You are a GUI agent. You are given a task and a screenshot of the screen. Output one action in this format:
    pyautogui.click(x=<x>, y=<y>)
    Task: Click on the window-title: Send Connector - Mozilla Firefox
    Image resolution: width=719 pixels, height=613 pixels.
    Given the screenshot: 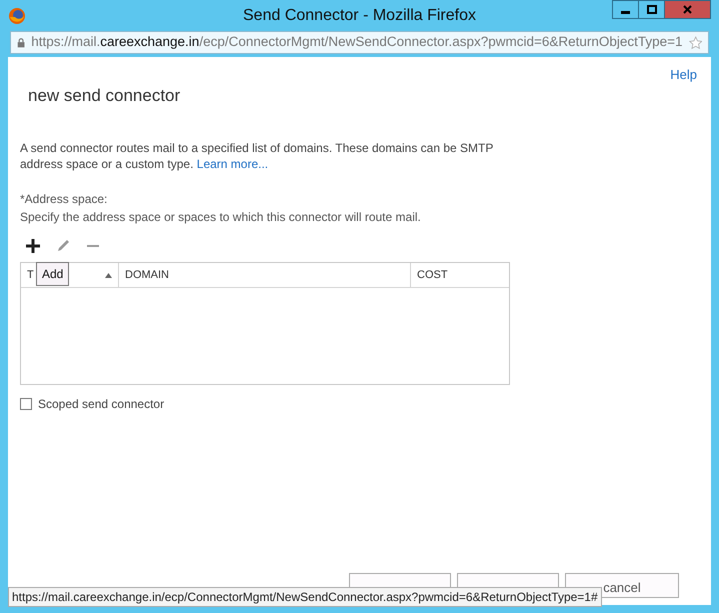 What is the action you would take?
    pyautogui.click(x=359, y=16)
    